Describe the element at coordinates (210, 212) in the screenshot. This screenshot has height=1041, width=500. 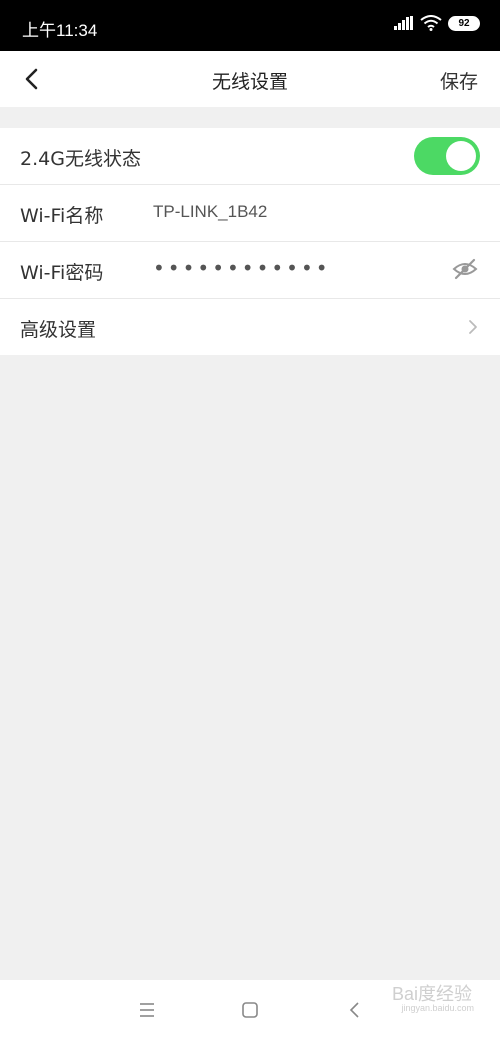
I see `wifi-name-field: TP-LINK_1B42` at that location.